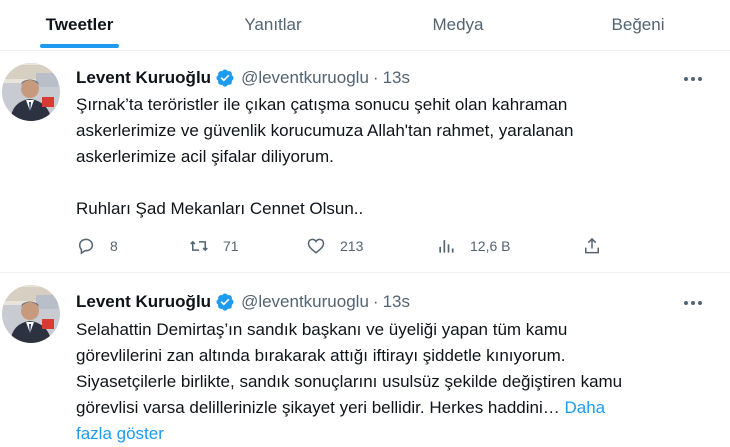 This screenshot has width=730, height=447. What do you see at coordinates (316, 246) in the screenshot?
I see `heart-icon` at bounding box center [316, 246].